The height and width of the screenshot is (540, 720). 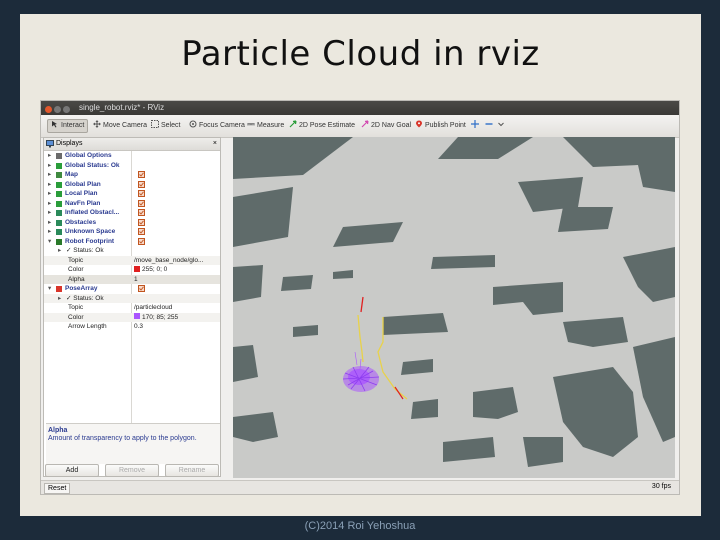 What do you see at coordinates (132, 232) in the screenshot?
I see `display-row: ▸ Unknown Space` at bounding box center [132, 232].